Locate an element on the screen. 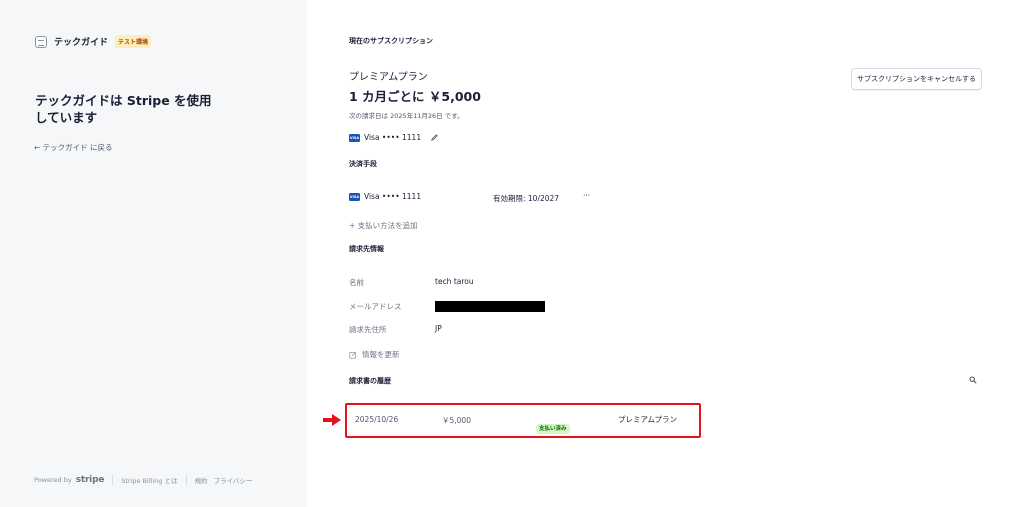 The width and height of the screenshot is (1024, 507). subscription-heading: 現在のサブスクリプション is located at coordinates (391, 41).